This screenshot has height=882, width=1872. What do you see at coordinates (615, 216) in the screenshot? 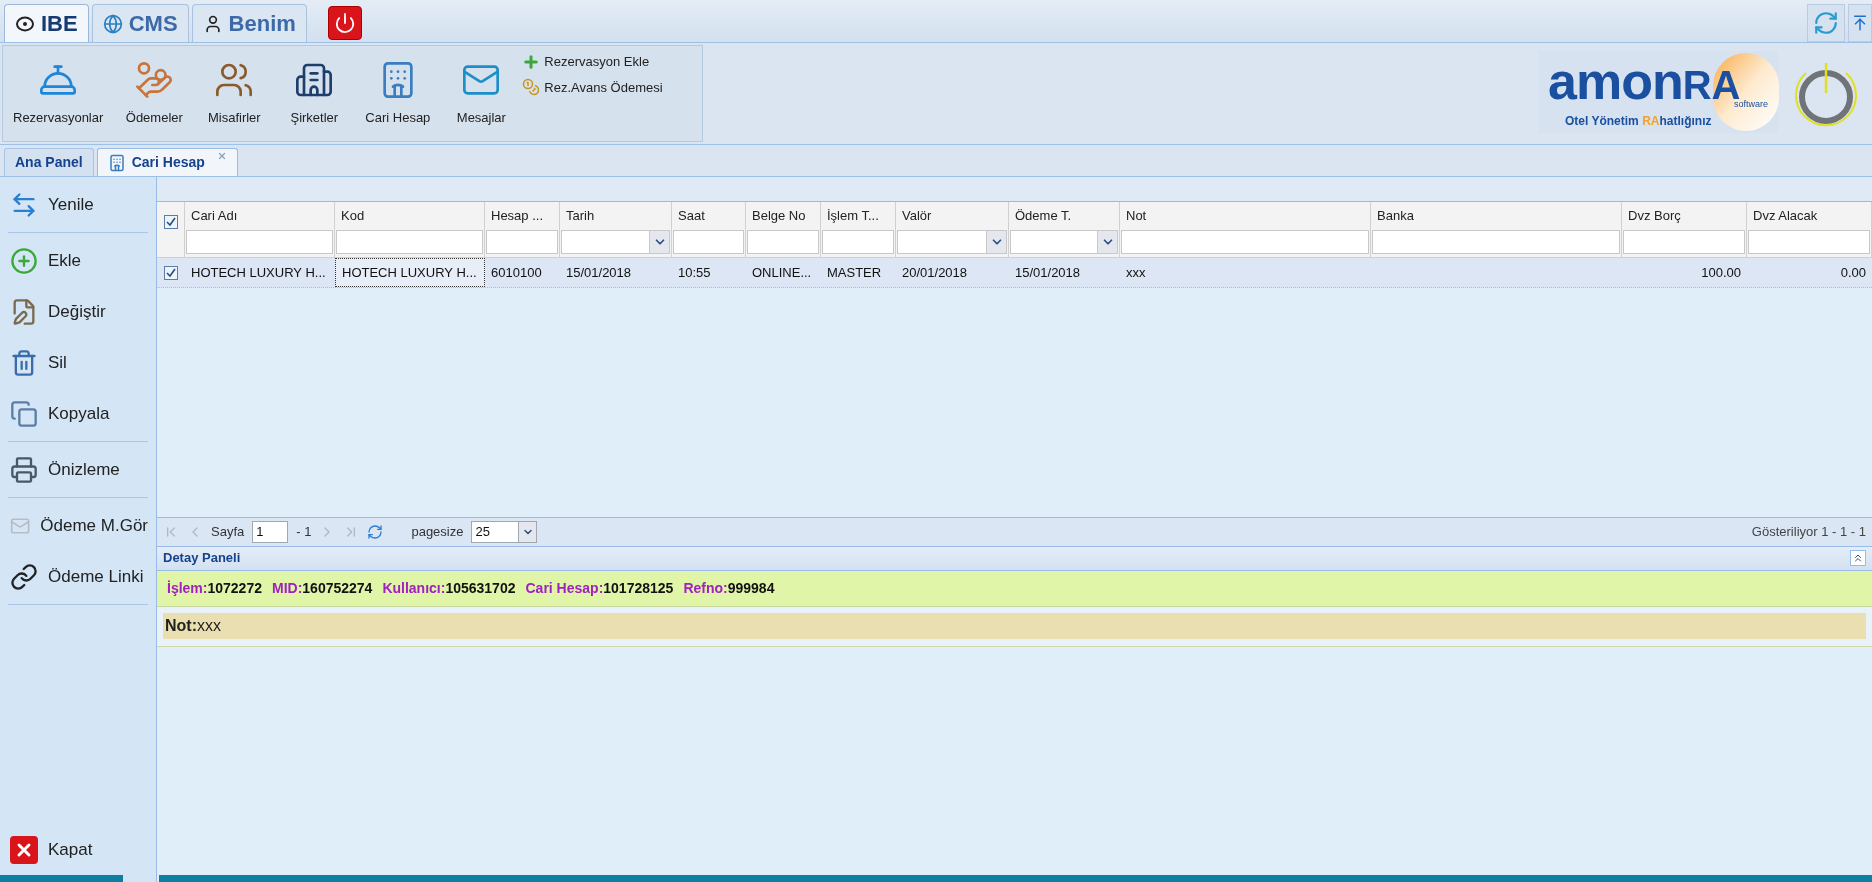
I see `column-header: Tarih` at bounding box center [615, 216].